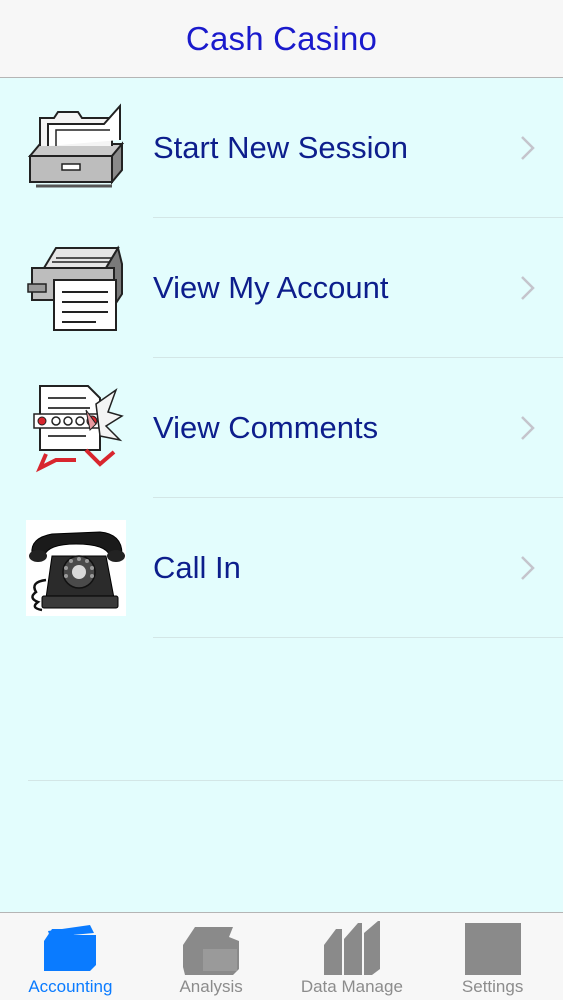  Describe the element at coordinates (76, 568) in the screenshot. I see `rotary-phone-icon` at that location.